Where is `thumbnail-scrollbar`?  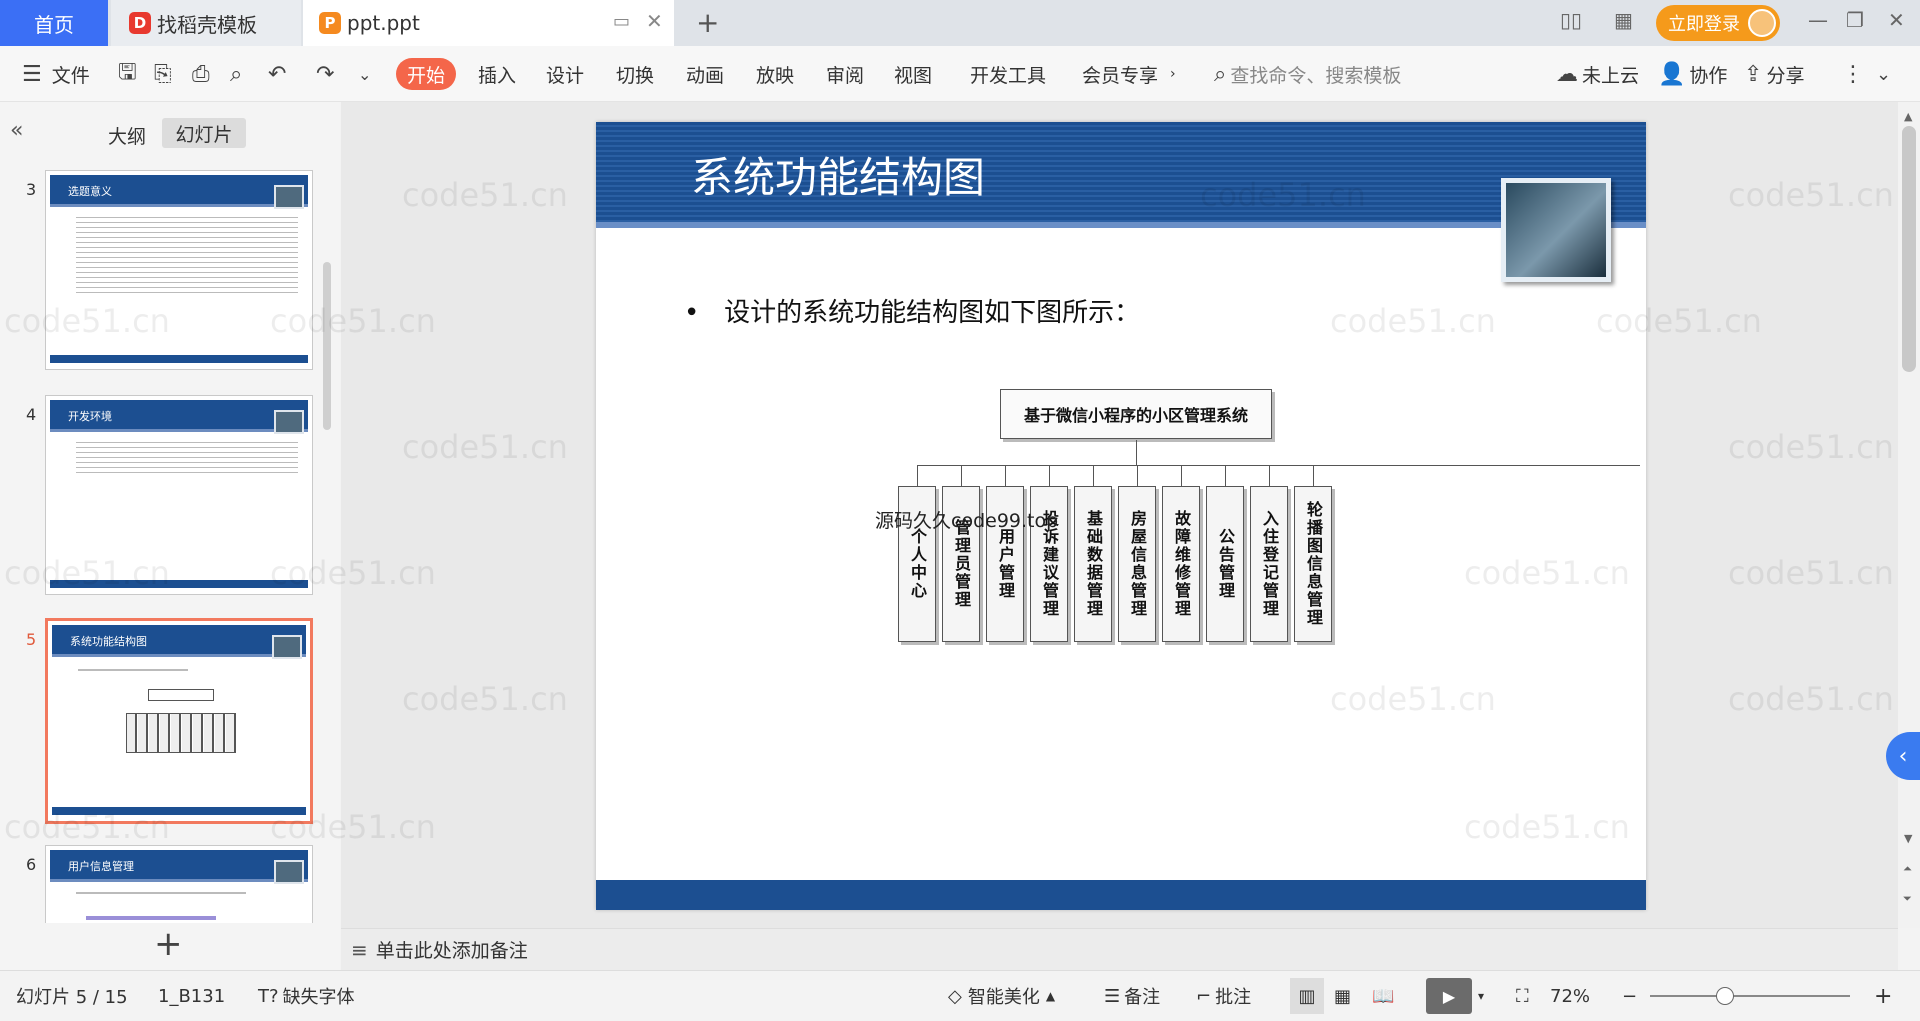 thumbnail-scrollbar is located at coordinates (327, 346).